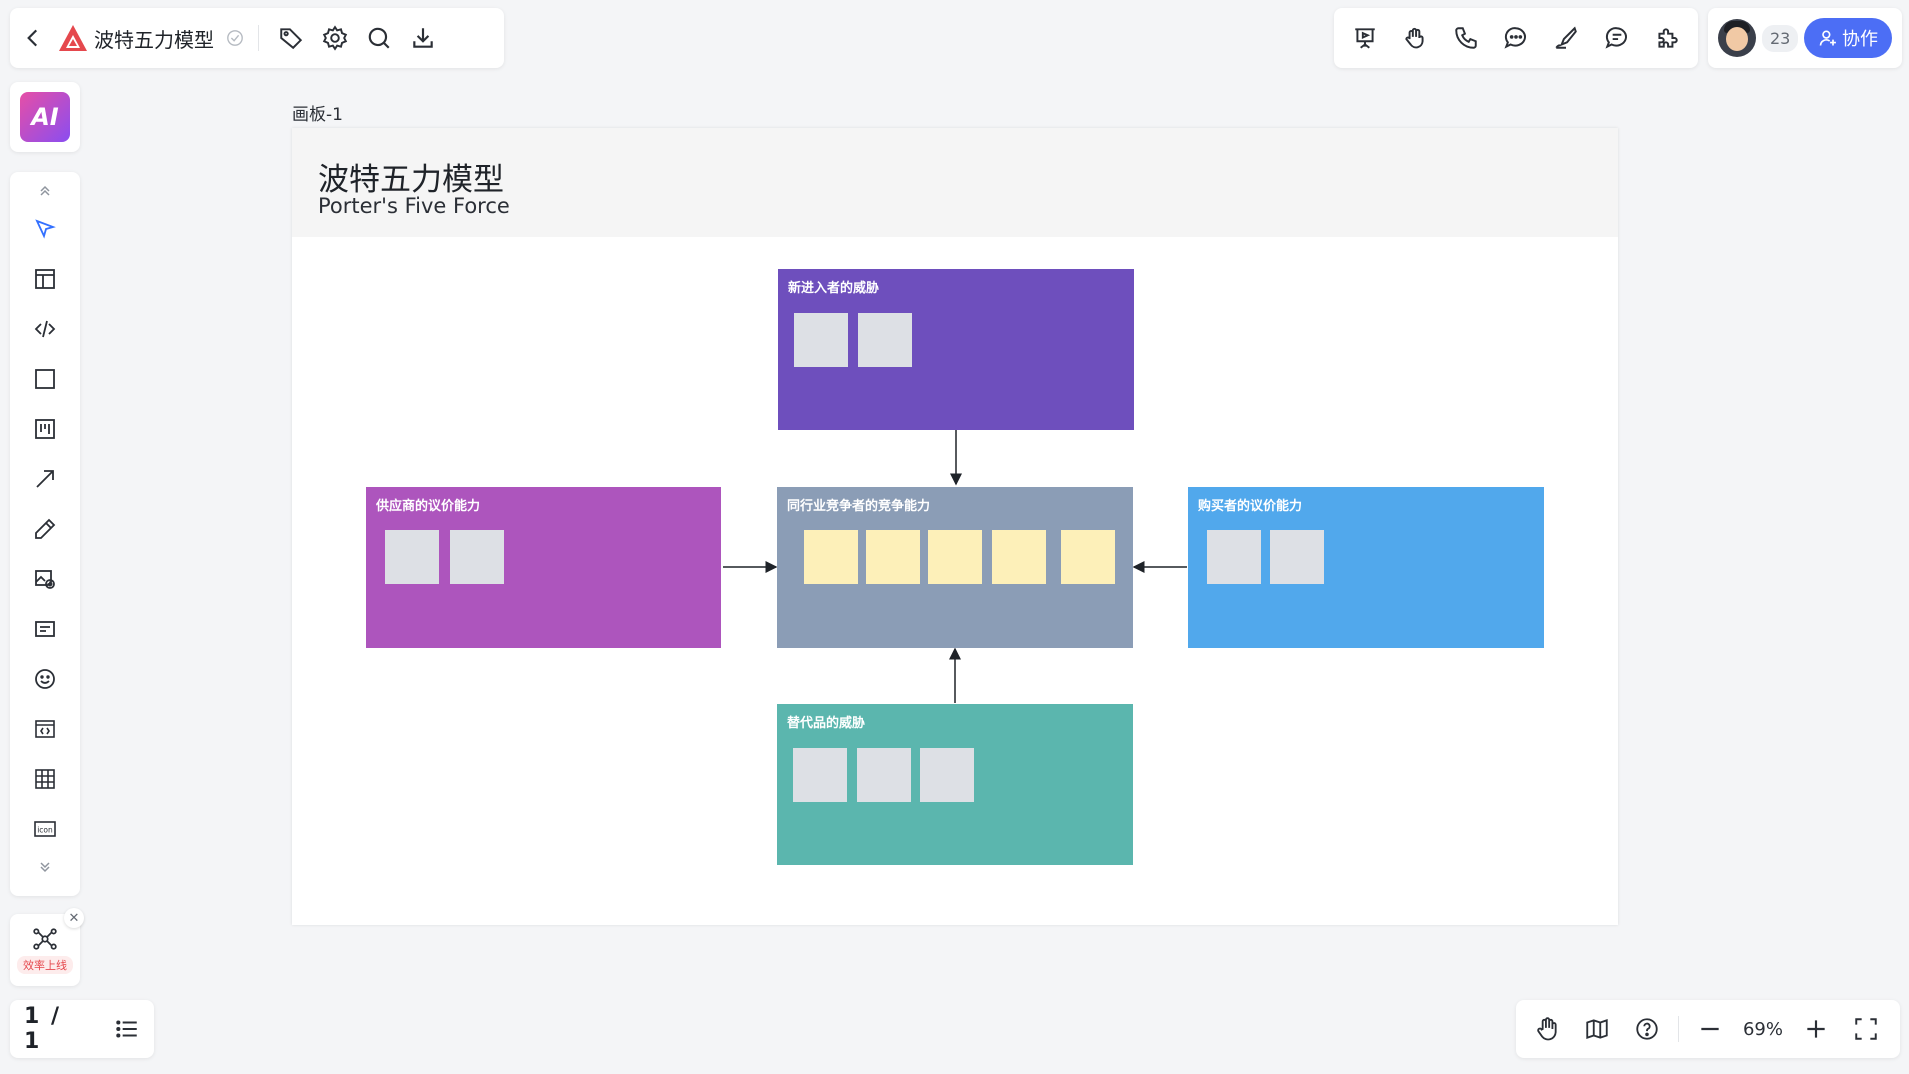 The image size is (1909, 1074). What do you see at coordinates (45, 279) in the screenshot?
I see `layout-icon` at bounding box center [45, 279].